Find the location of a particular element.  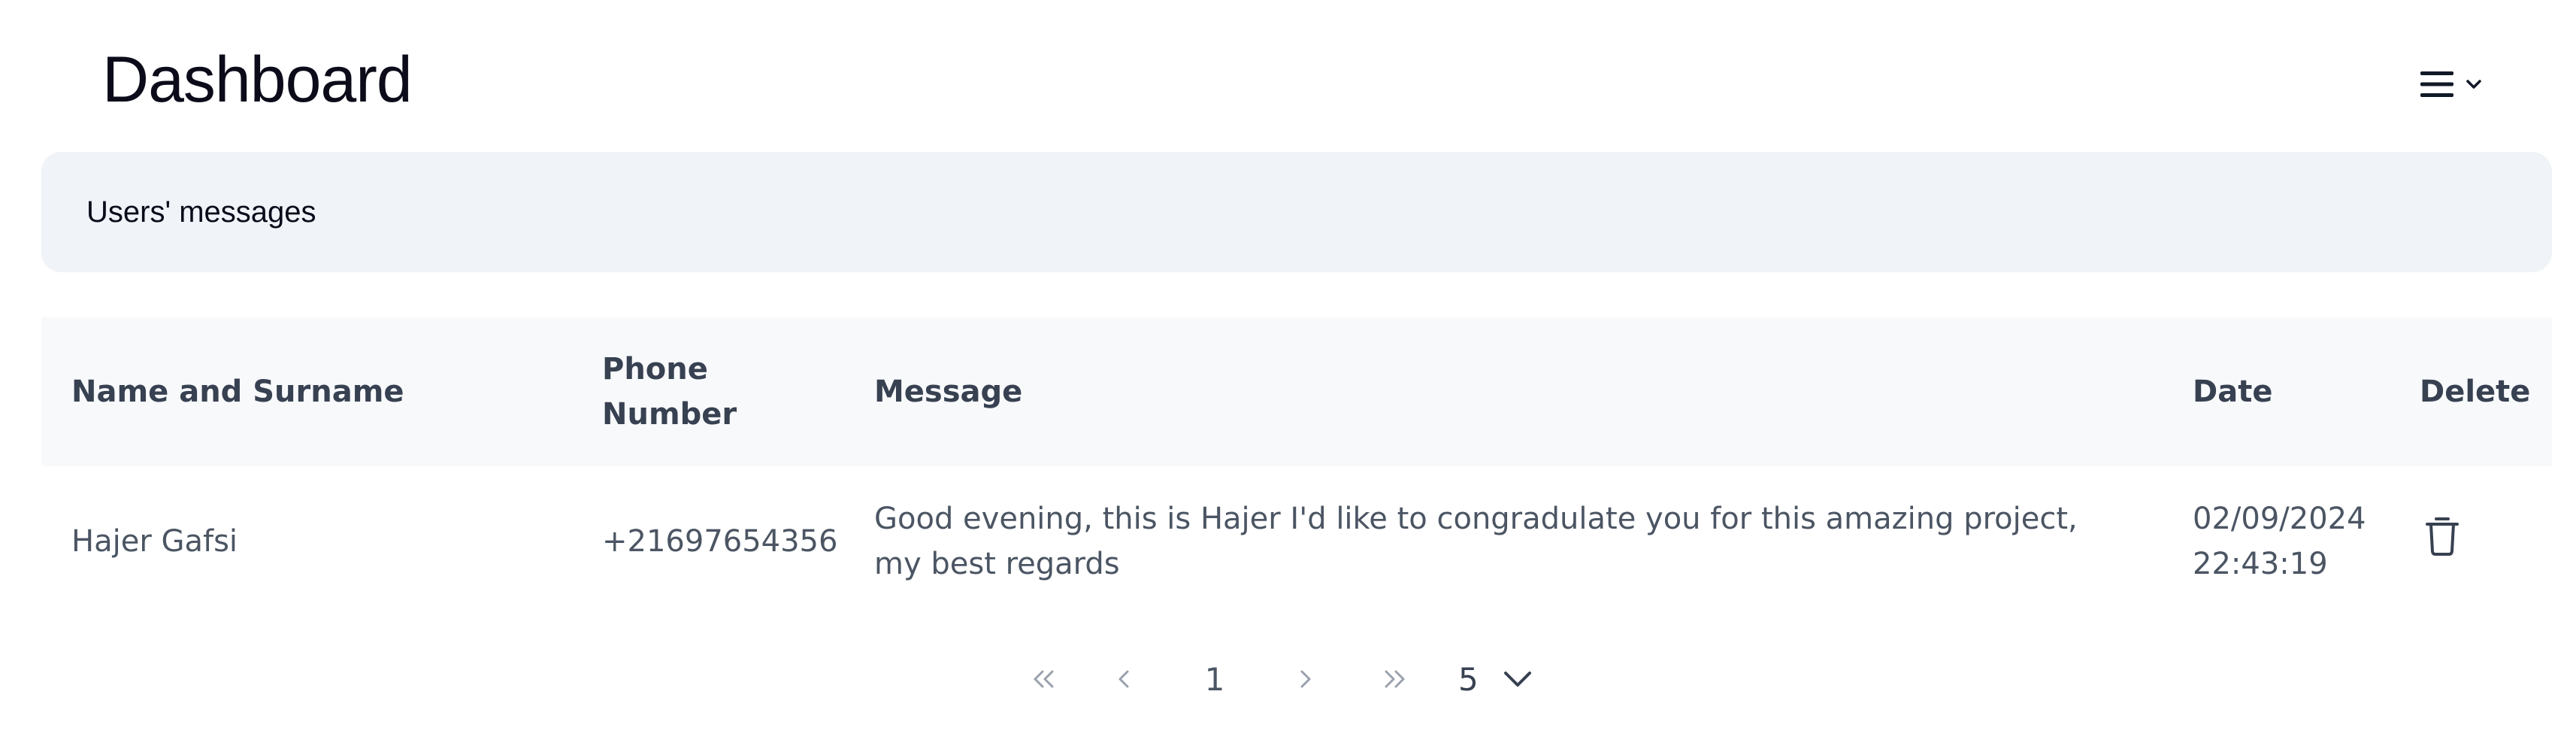

page-title: Dashboard is located at coordinates (257, 80).